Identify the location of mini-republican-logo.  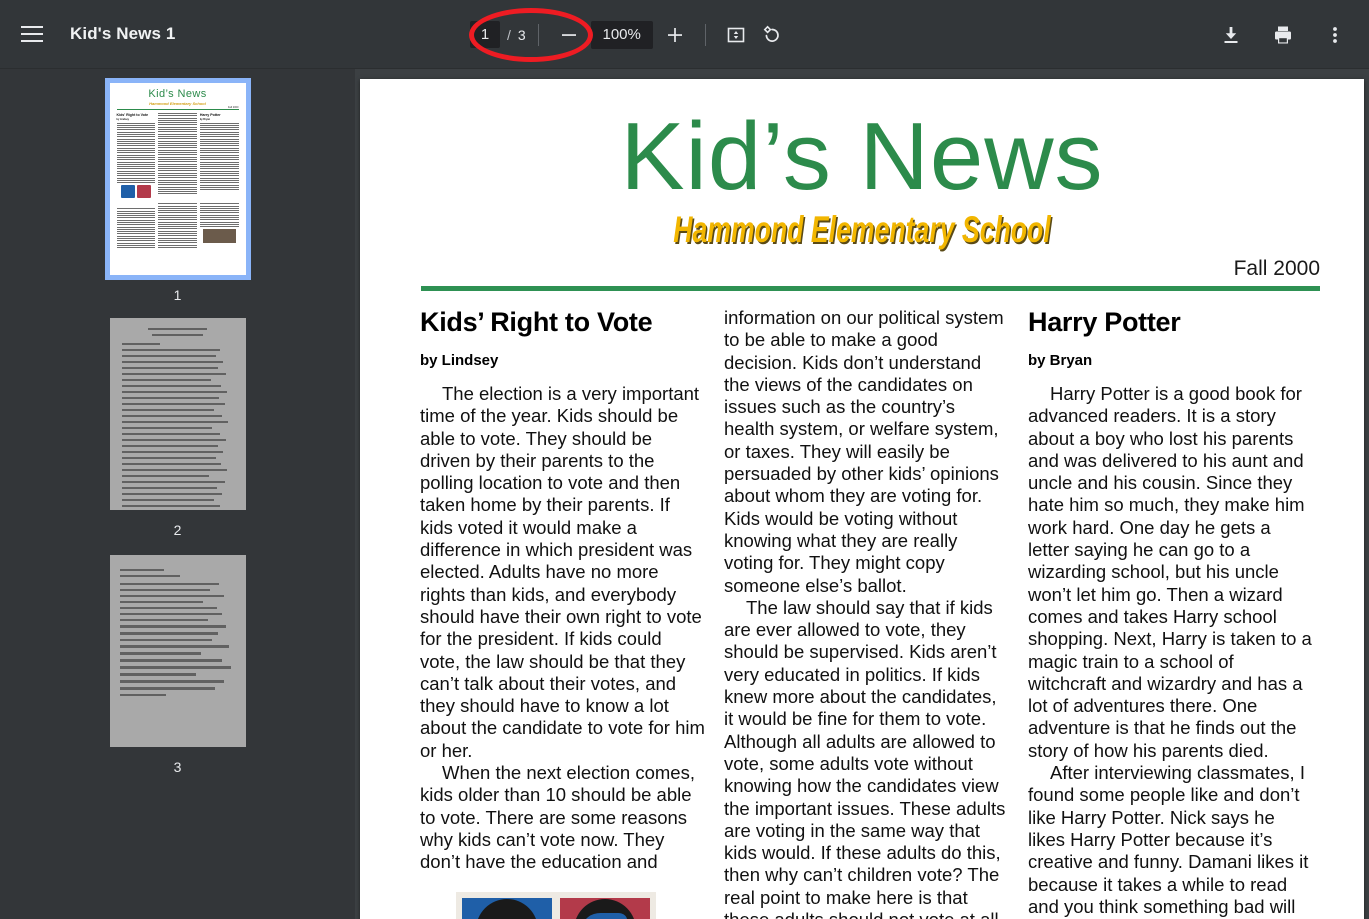
(127, 192).